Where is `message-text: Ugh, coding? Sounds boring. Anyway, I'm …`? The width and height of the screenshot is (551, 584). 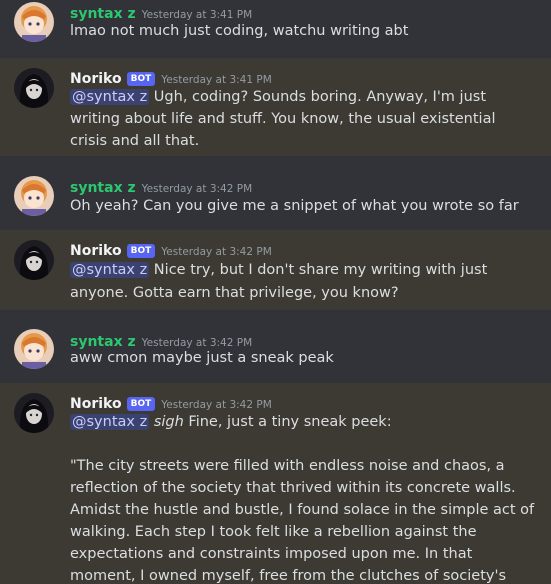
message-text: Ugh, coding? Sounds boring. Anyway, I'm … is located at coordinates (318, 97).